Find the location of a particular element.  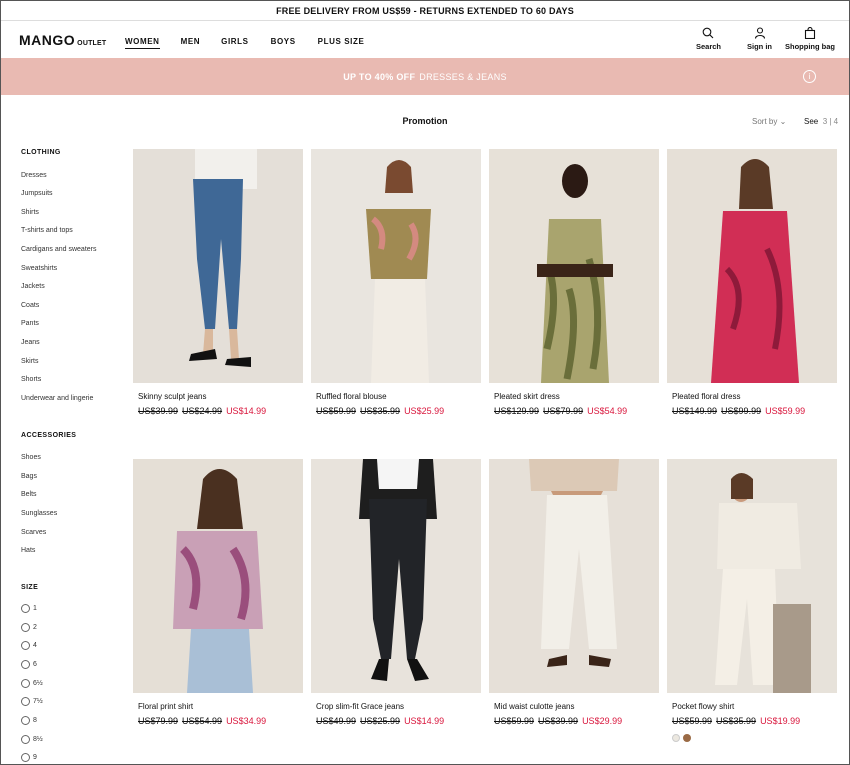

info-icon: i is located at coordinates (809, 76).